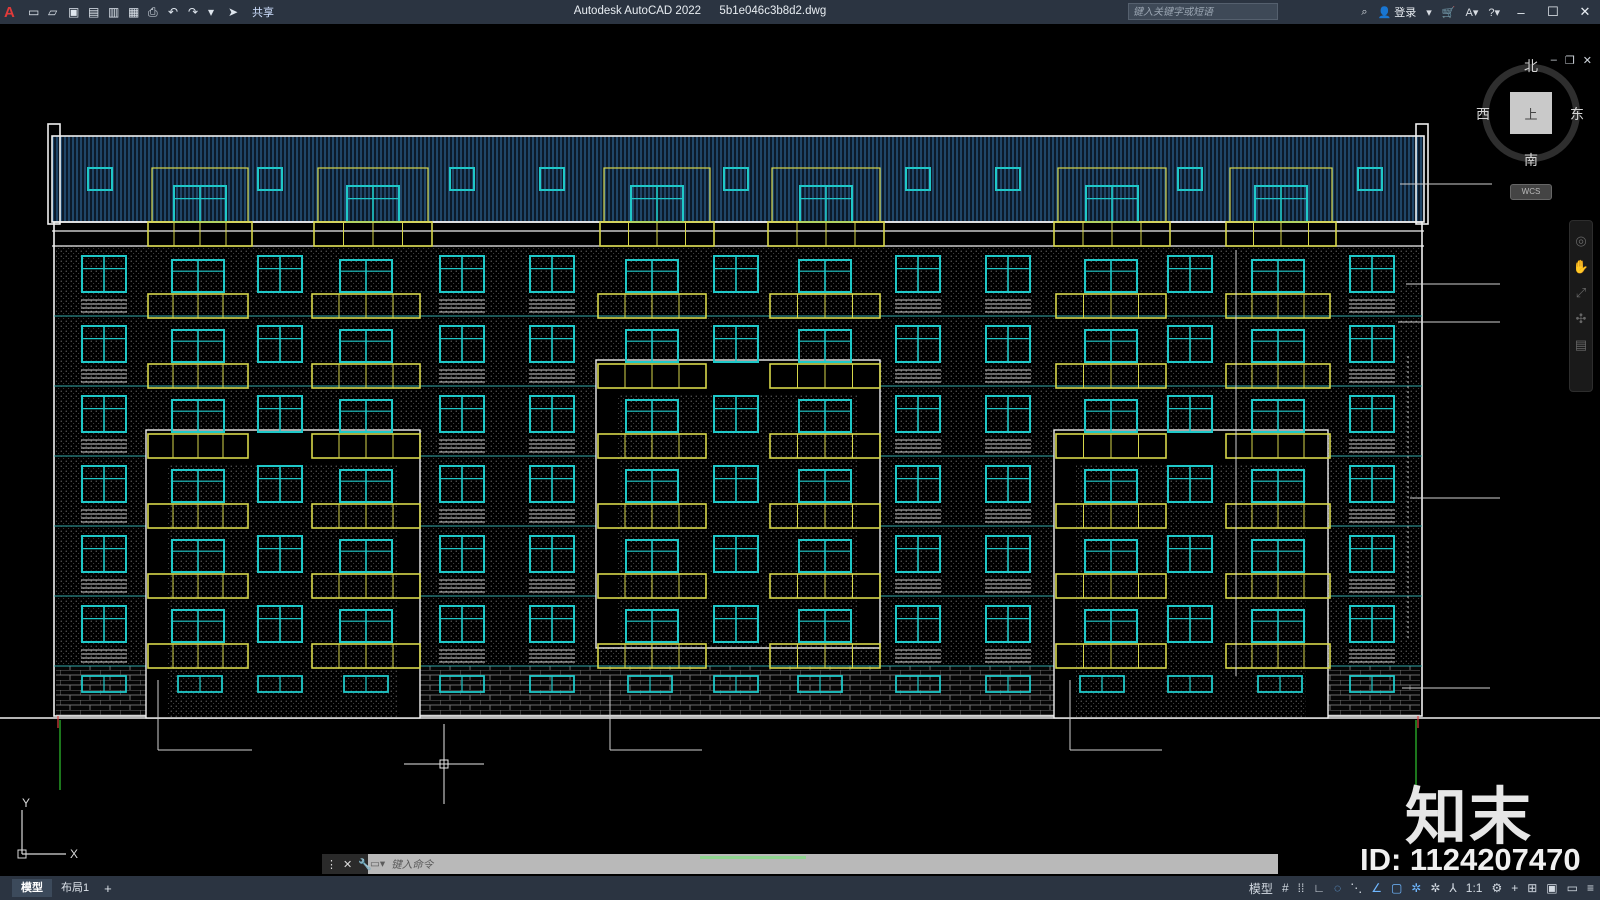  Describe the element at coordinates (1261, 888) in the screenshot. I see `model-space-button: 模型` at that location.